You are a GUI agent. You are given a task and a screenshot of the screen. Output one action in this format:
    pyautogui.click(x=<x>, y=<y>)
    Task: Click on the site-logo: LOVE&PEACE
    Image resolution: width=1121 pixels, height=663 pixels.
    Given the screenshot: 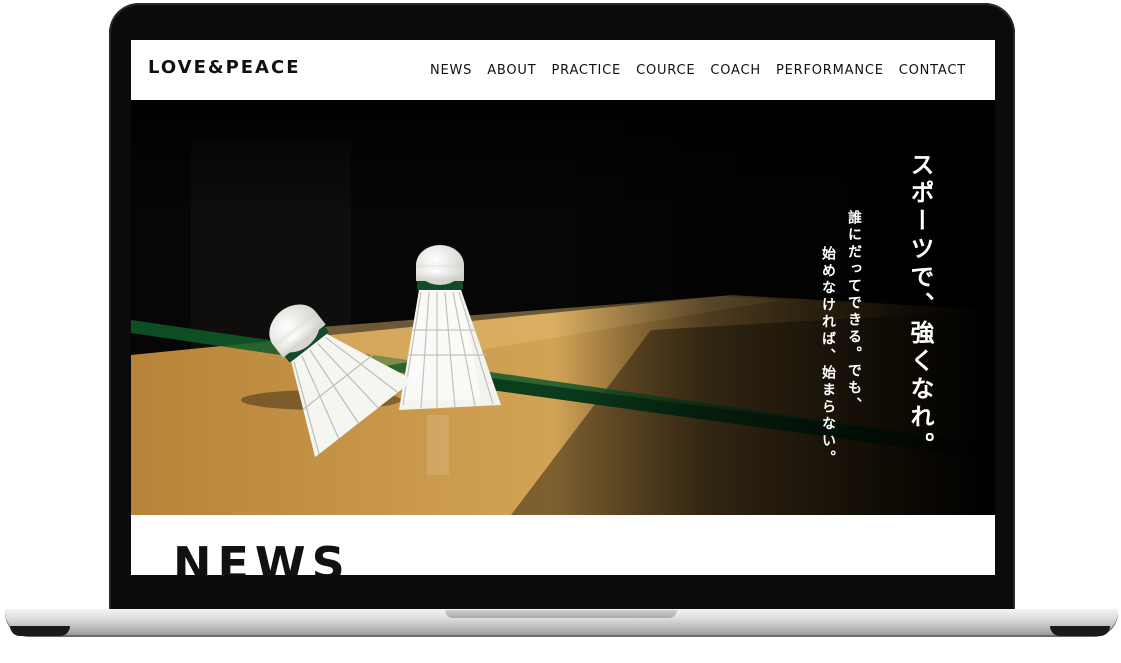 What is the action you would take?
    pyautogui.click(x=224, y=67)
    